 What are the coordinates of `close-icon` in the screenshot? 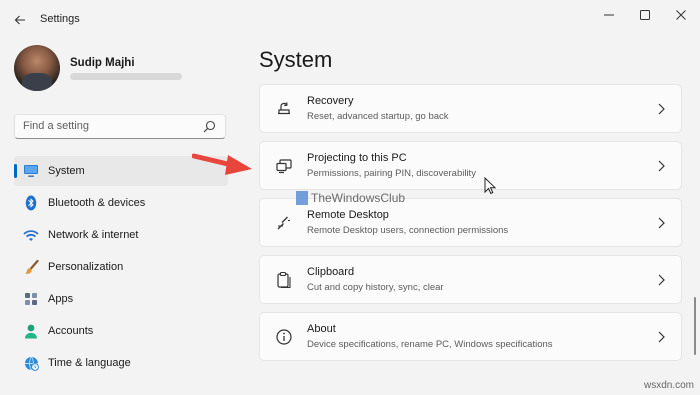 It's located at (681, 15).